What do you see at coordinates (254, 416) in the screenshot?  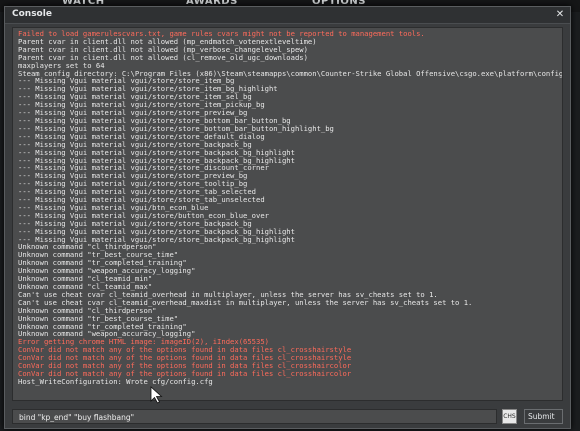 I see `command-input` at bounding box center [254, 416].